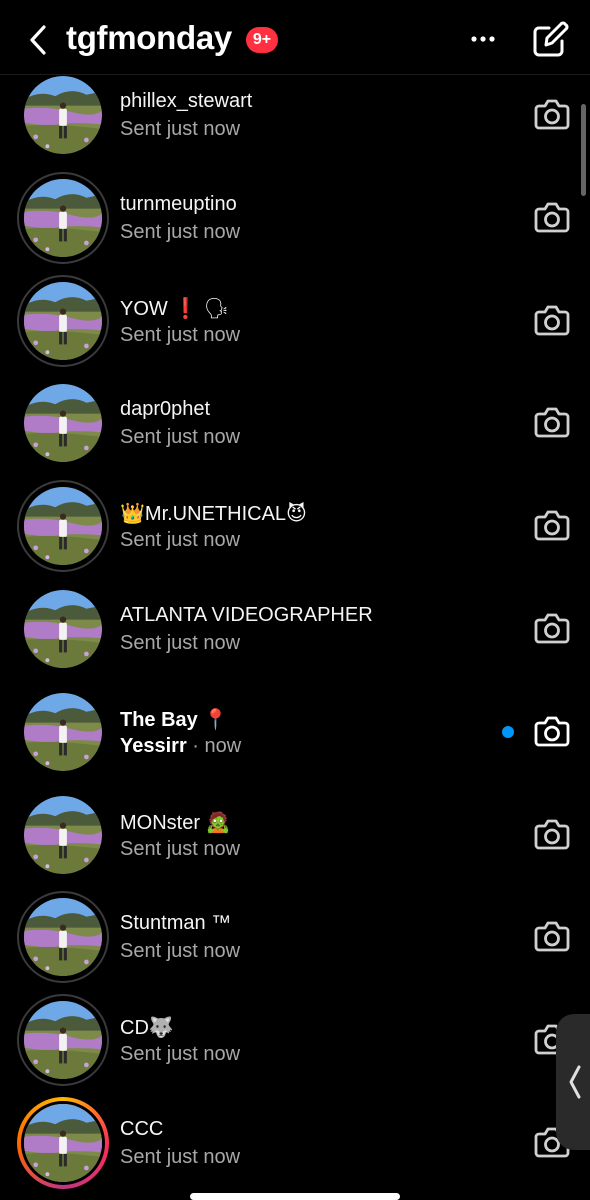 The image size is (590, 1200). Describe the element at coordinates (483, 39) in the screenshot. I see `more-options-icon` at that location.